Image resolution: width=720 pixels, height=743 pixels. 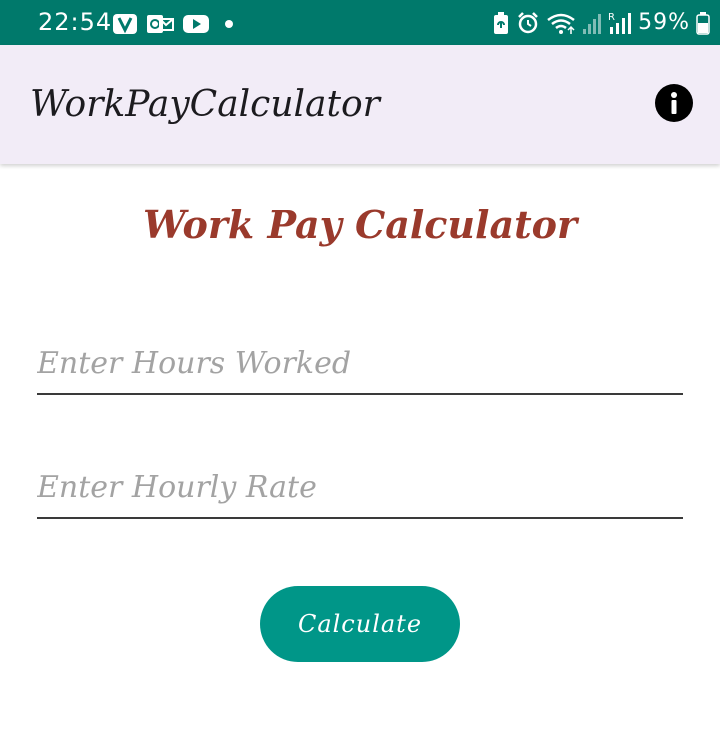 What do you see at coordinates (528, 23) in the screenshot?
I see `alarm-icon` at bounding box center [528, 23].